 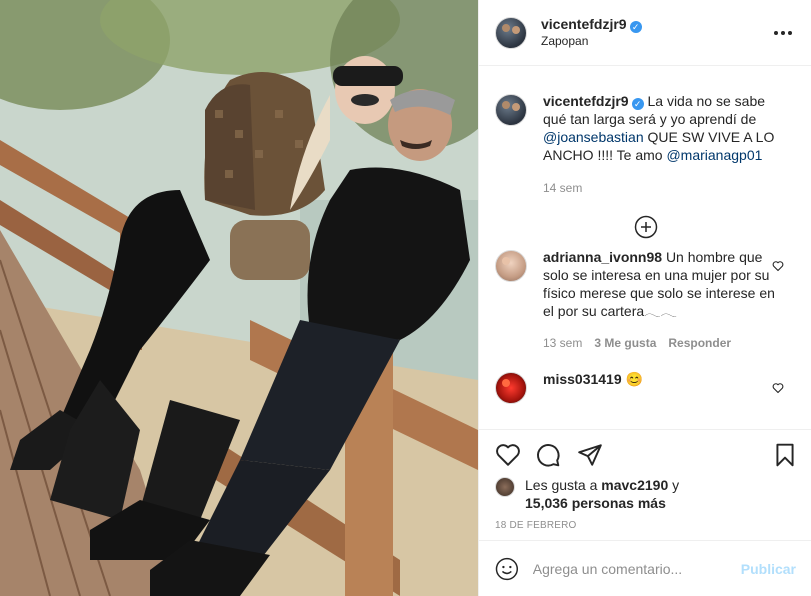 What do you see at coordinates (563, 485) in the screenshot?
I see `likes-prefix: Les gusta a` at bounding box center [563, 485].